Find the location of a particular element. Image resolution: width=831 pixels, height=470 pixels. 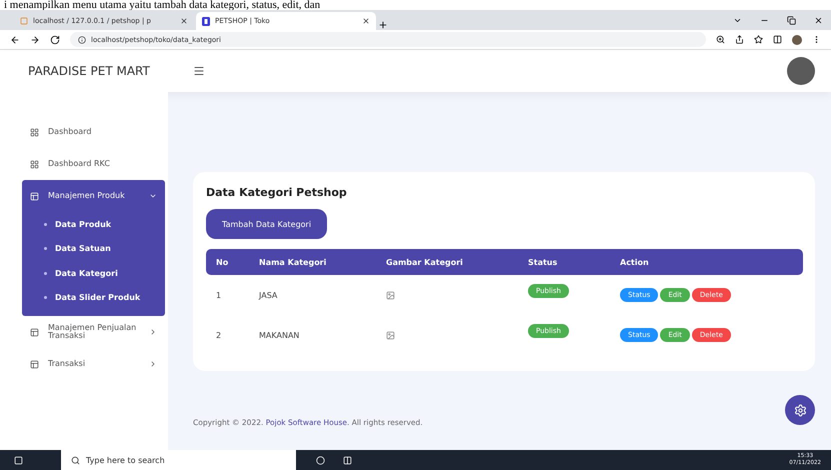

page-title: Data Kategori Petshop is located at coordinates (277, 192).